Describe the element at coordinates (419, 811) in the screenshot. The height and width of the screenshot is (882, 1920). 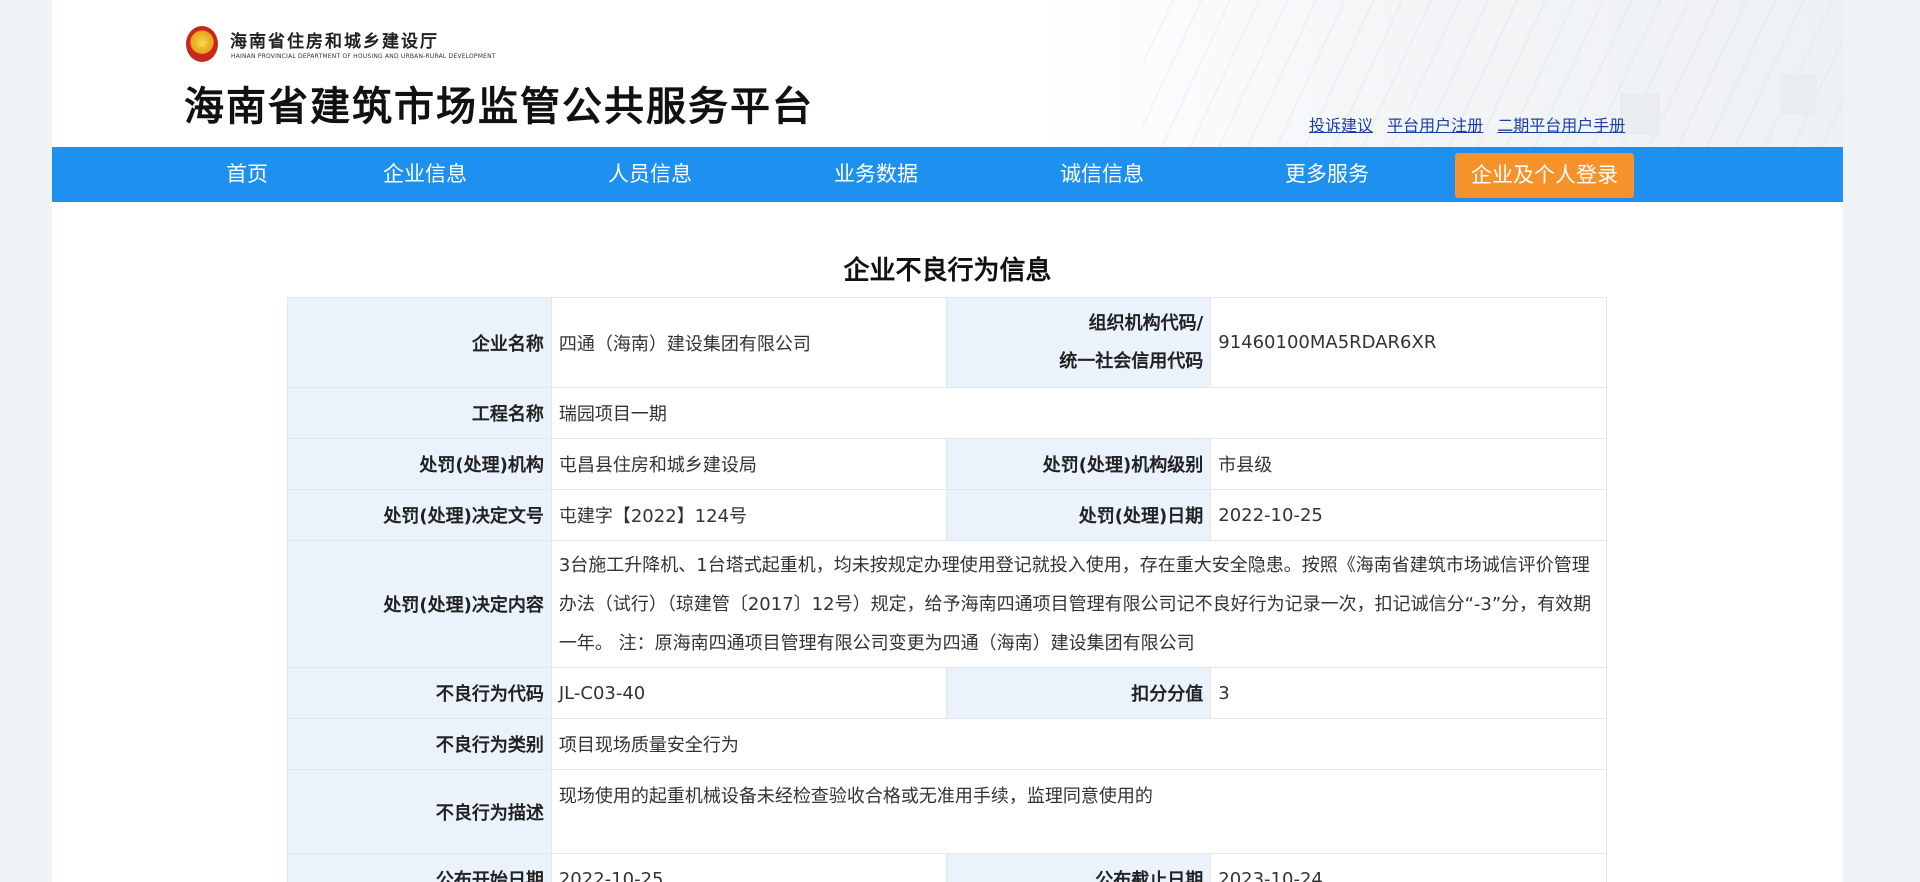
I see `behavior-desc-label: 不良行为描述` at that location.